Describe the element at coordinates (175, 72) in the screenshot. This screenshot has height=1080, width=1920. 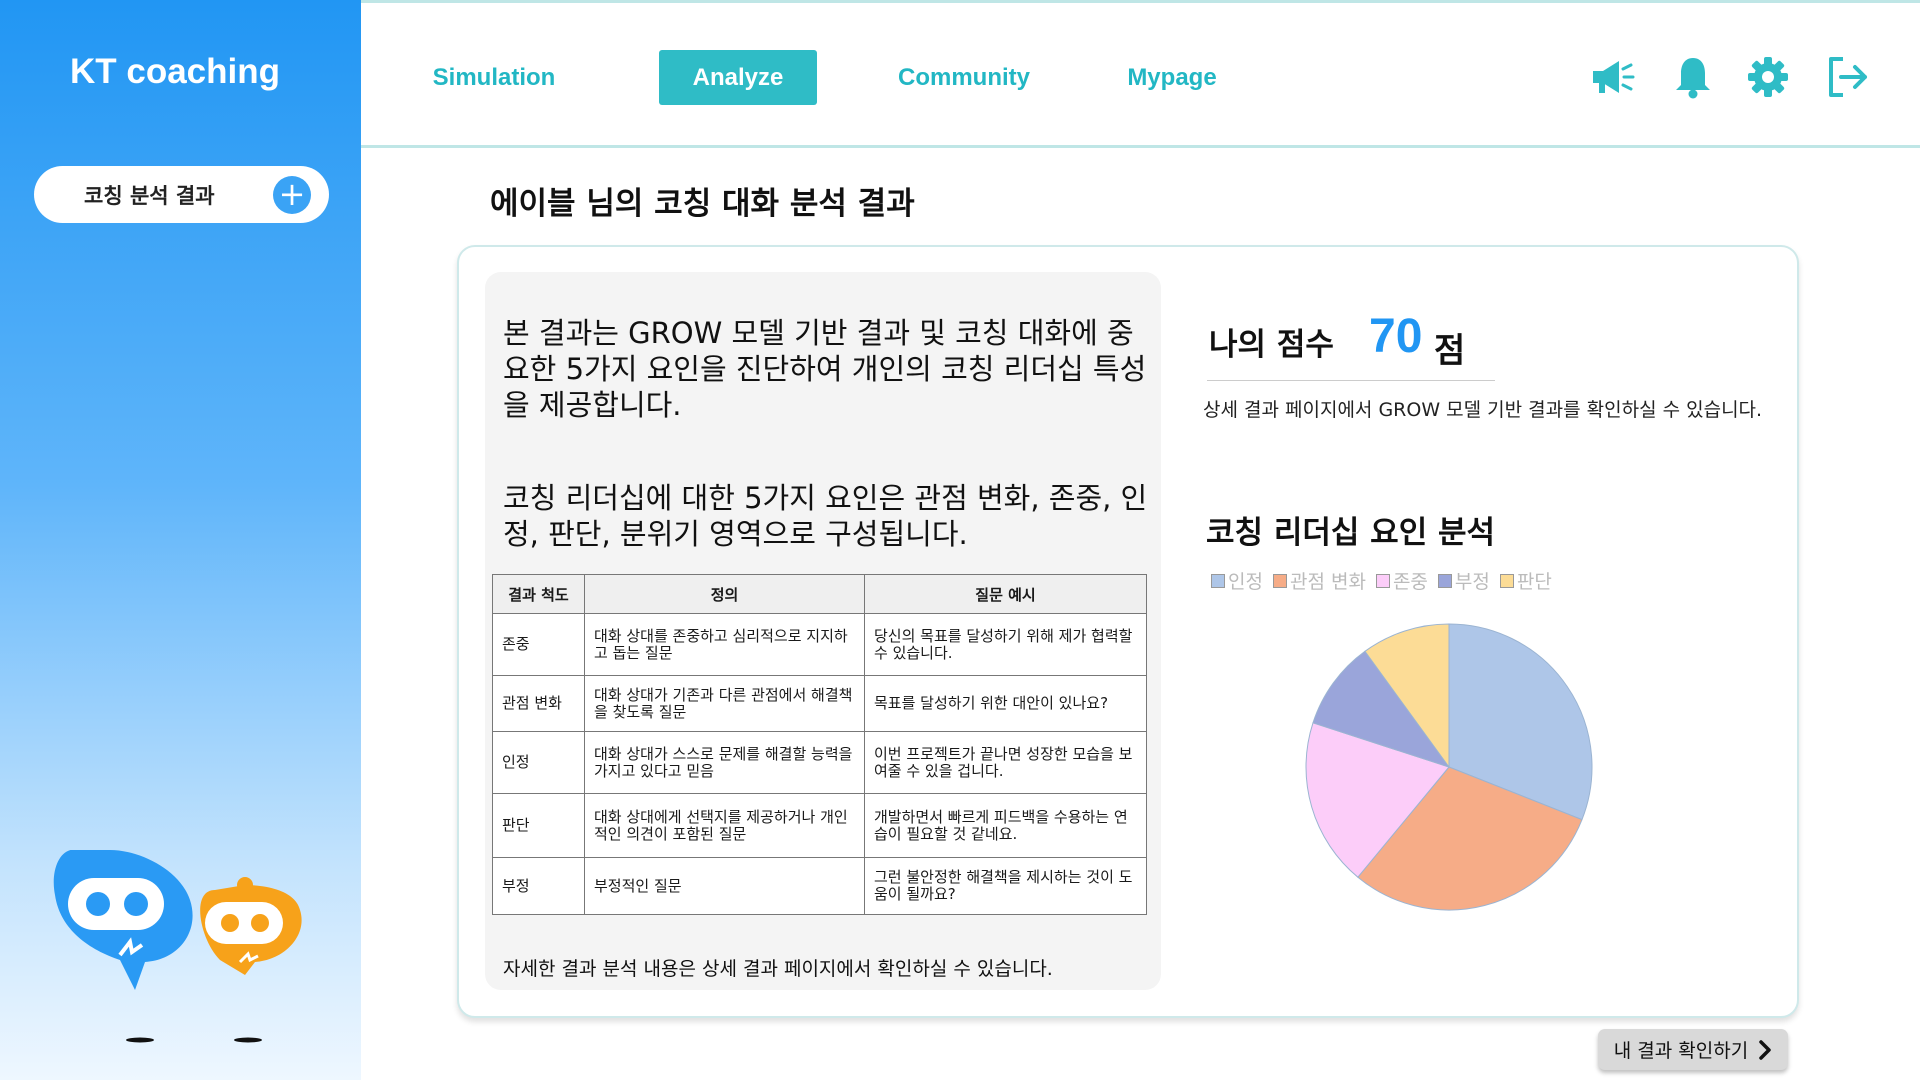
I see `app-title: KT coaching` at that location.